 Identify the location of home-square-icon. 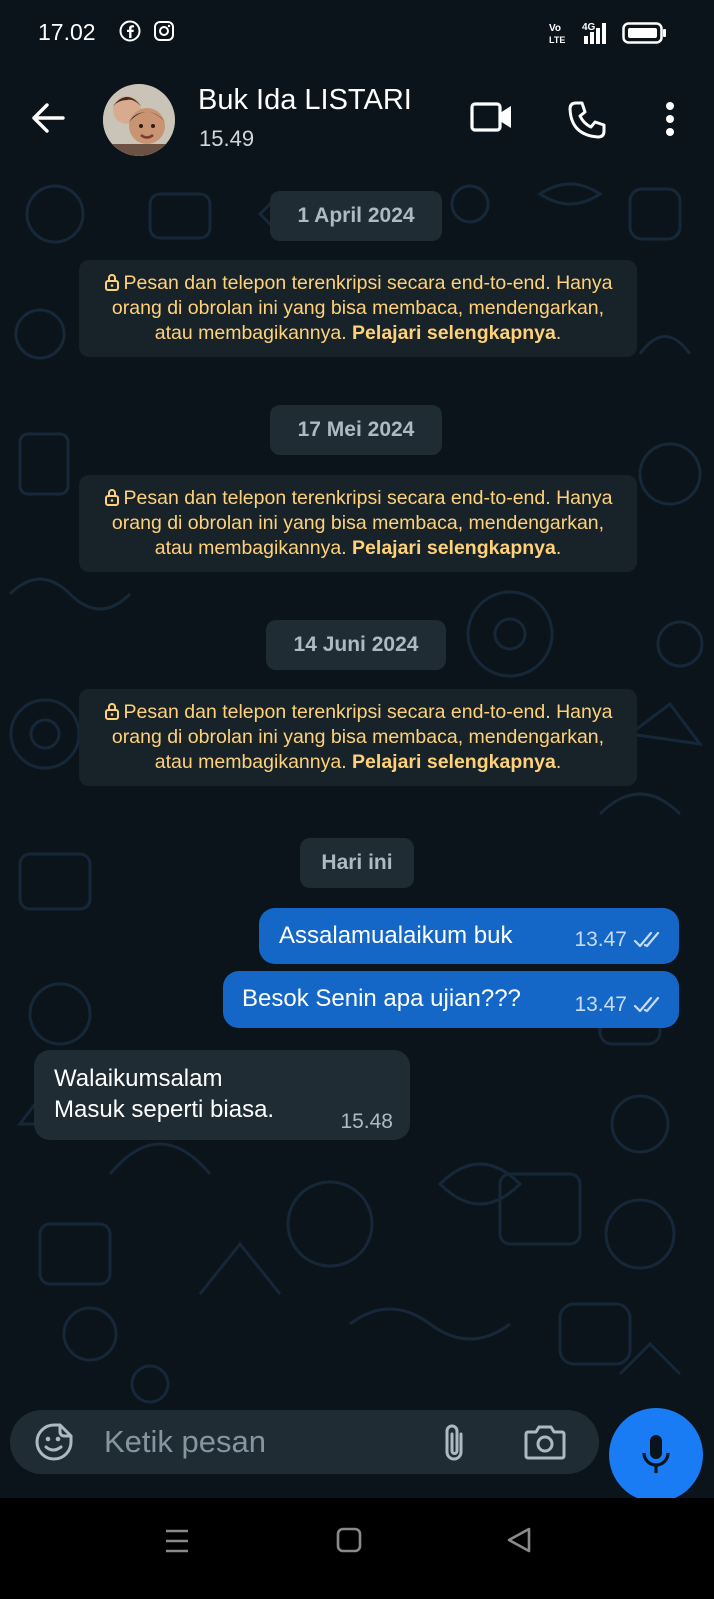
(349, 1540).